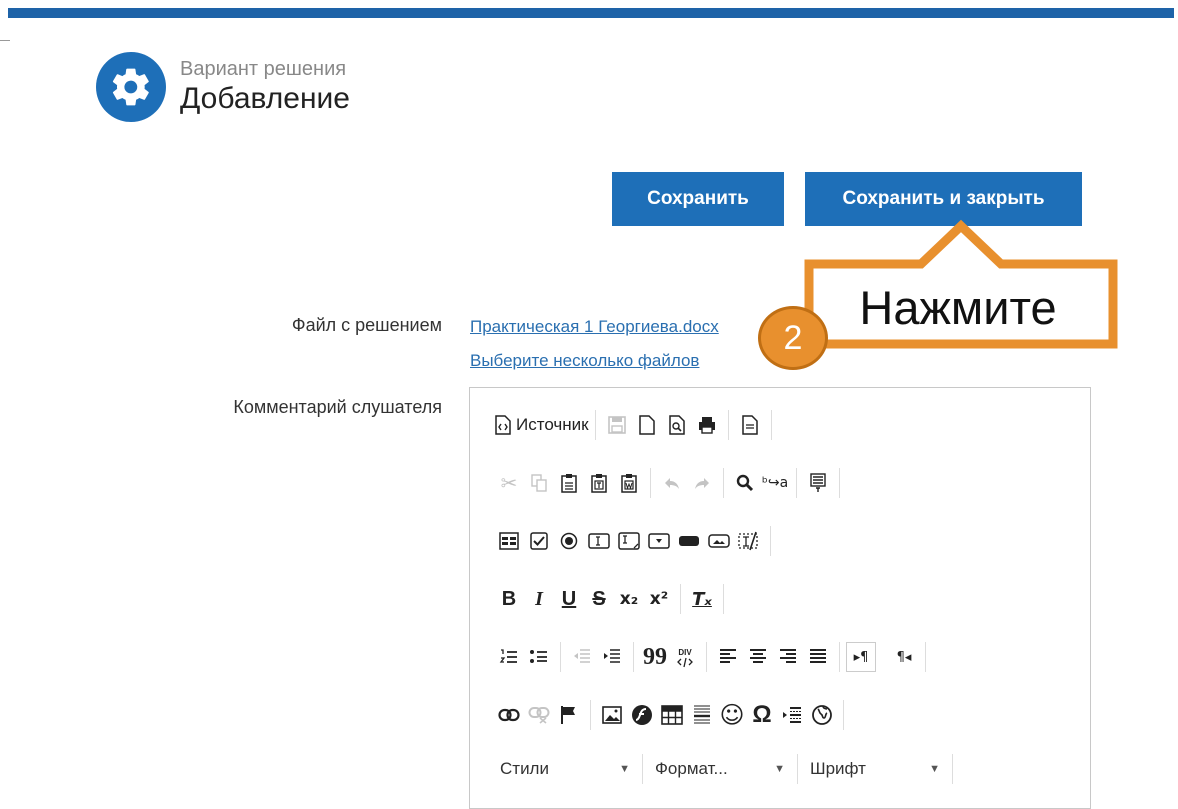  What do you see at coordinates (707, 425) in the screenshot?
I see `print-icon` at bounding box center [707, 425].